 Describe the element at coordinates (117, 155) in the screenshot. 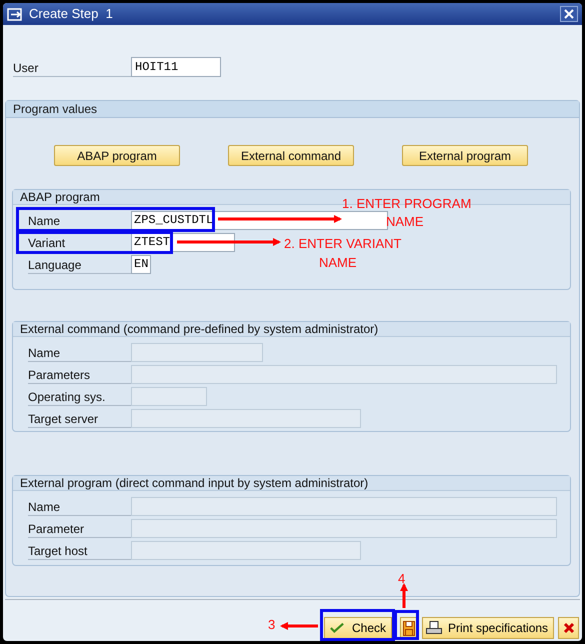

I see `program-type-button: ABAP program` at that location.